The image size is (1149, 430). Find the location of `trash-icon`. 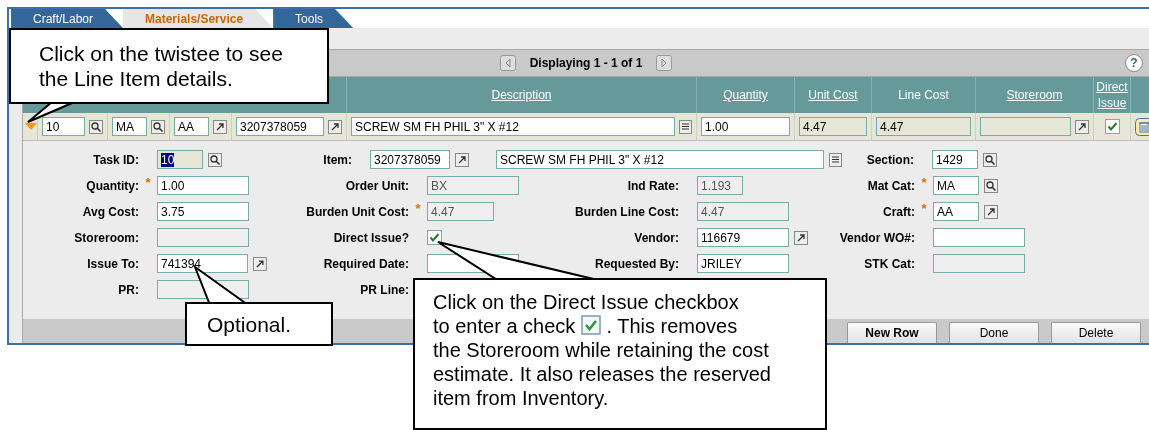

trash-icon is located at coordinates (1142, 126).